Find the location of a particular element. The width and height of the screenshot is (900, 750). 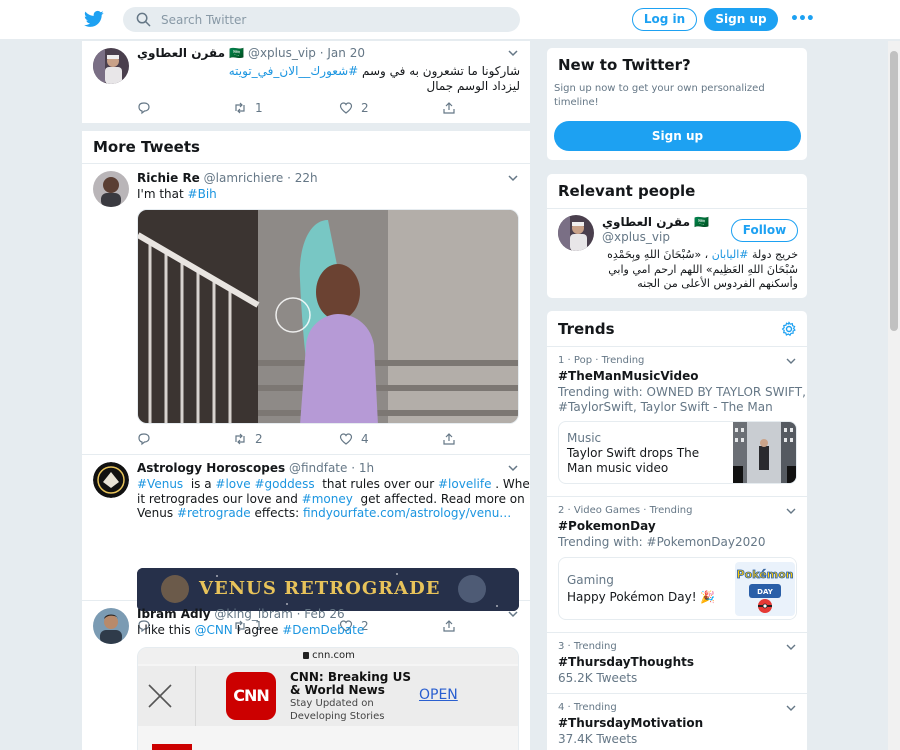

event-title: Happy Pokémon Day! 🎉 is located at coordinates (641, 597).